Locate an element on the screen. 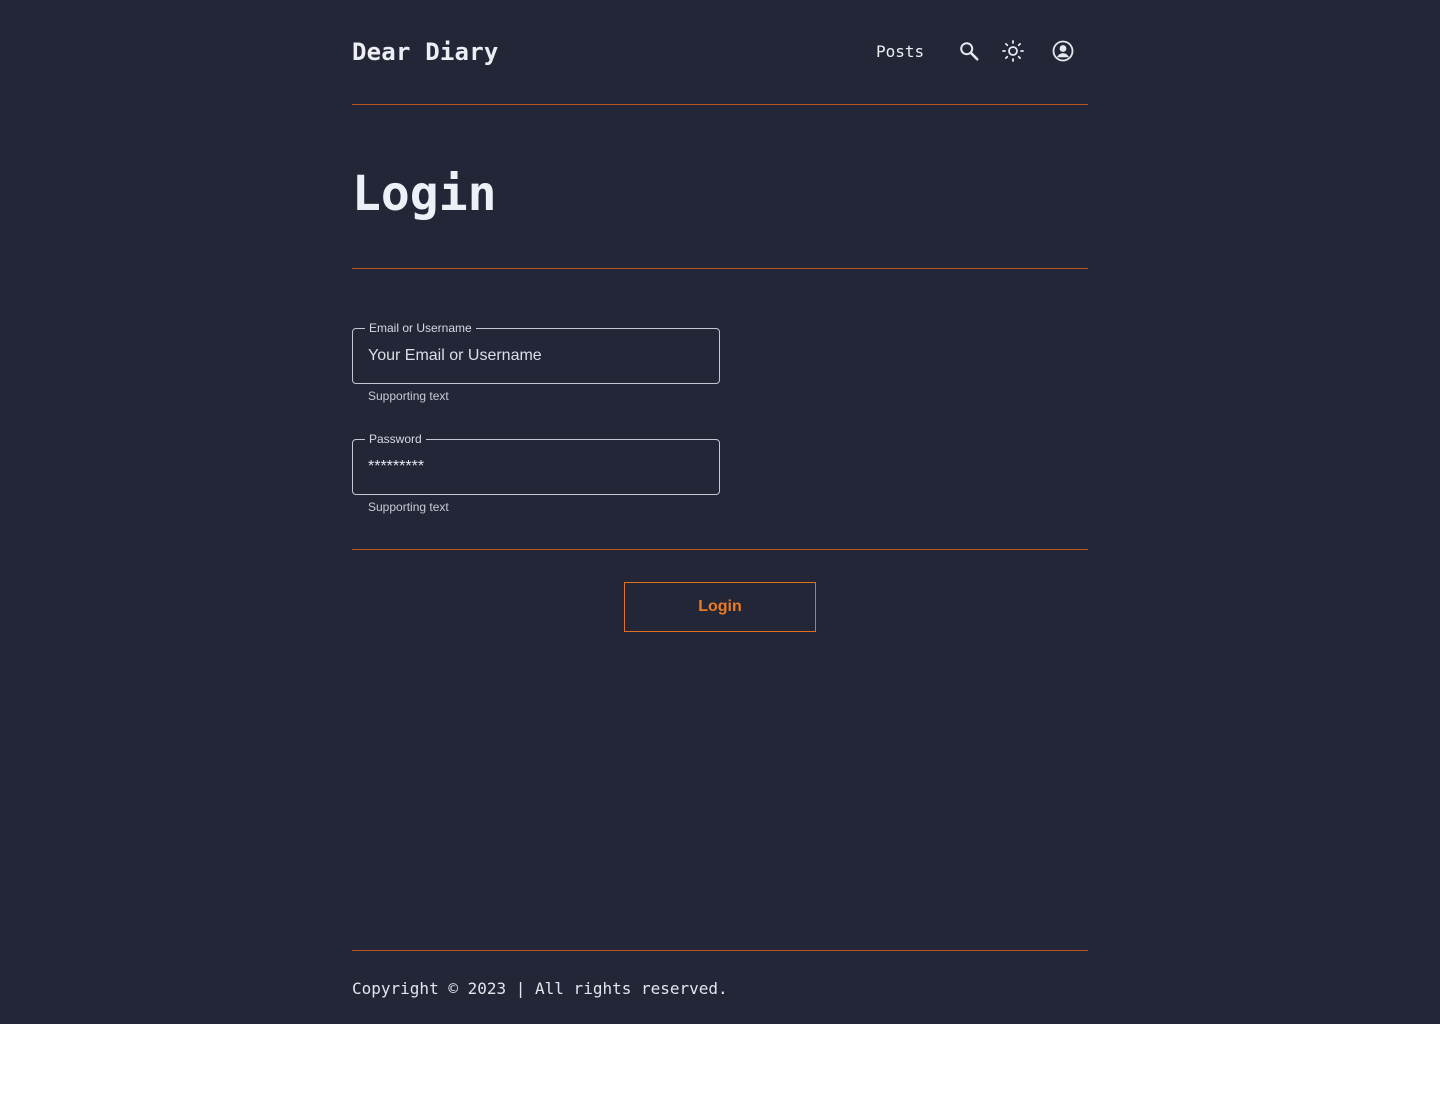 This screenshot has height=1113, width=1440. email-supporting-text: Supporting text is located at coordinates (408, 396).